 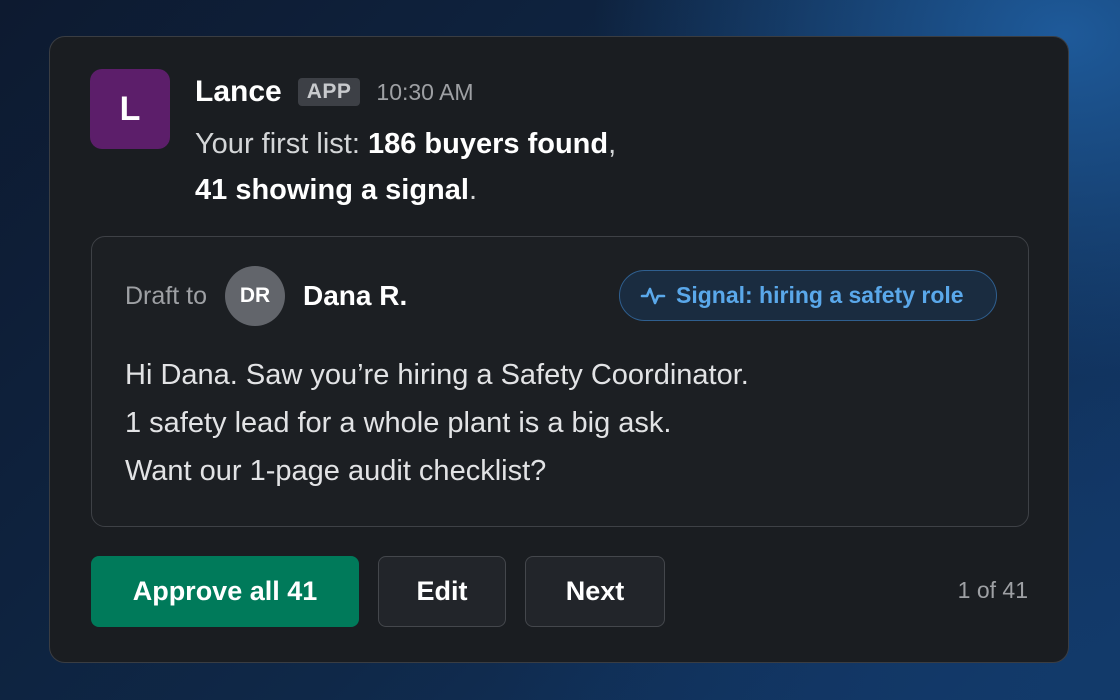 I want to click on recipient-avatar: DR, so click(x=254, y=296).